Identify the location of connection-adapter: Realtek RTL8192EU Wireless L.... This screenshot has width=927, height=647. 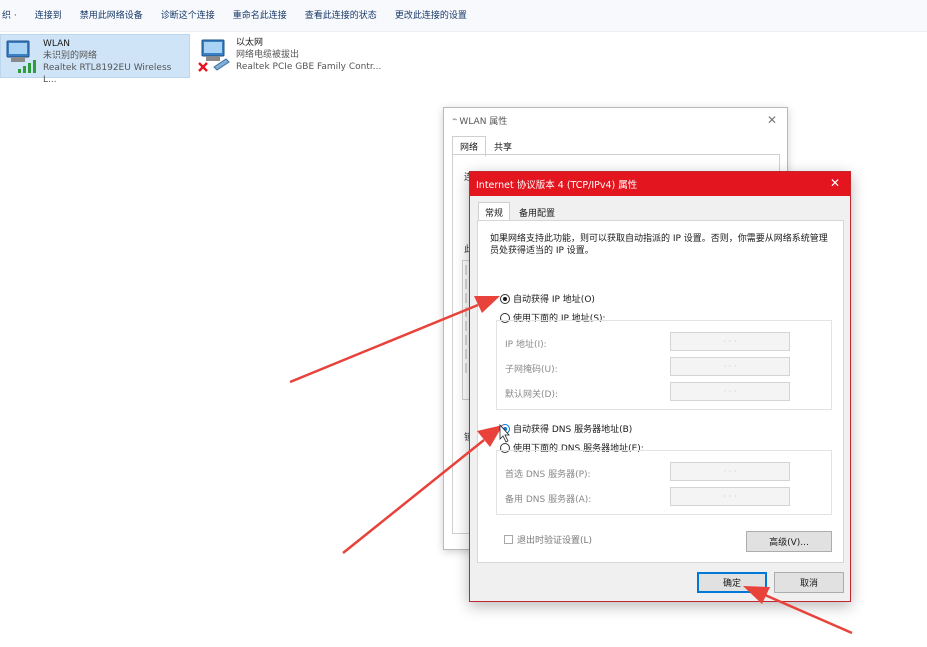
(107, 74).